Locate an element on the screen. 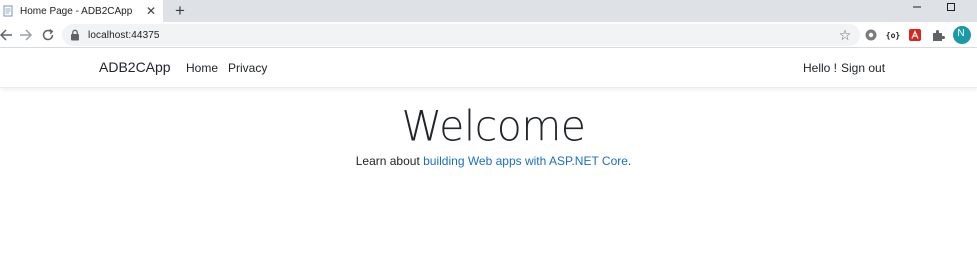 This screenshot has height=279, width=977. browser-tabstrip: Home Page - ADB2CApp ✕ + is located at coordinates (488, 11).